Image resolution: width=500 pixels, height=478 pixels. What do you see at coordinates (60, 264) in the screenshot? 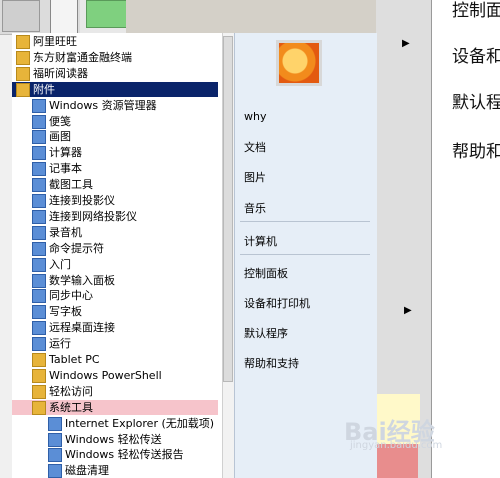
I see `program-label: 入门` at bounding box center [60, 264].